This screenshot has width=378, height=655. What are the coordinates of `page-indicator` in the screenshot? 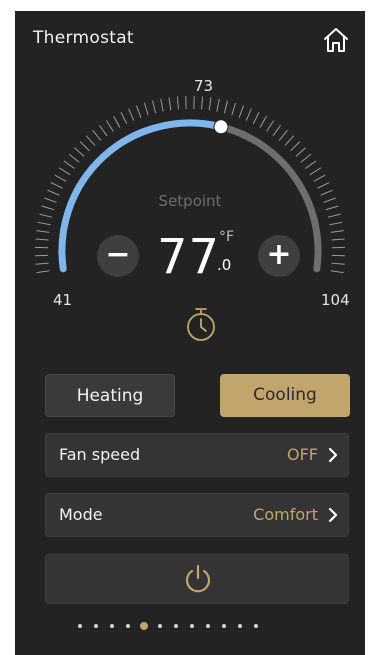 It's located at (198, 627).